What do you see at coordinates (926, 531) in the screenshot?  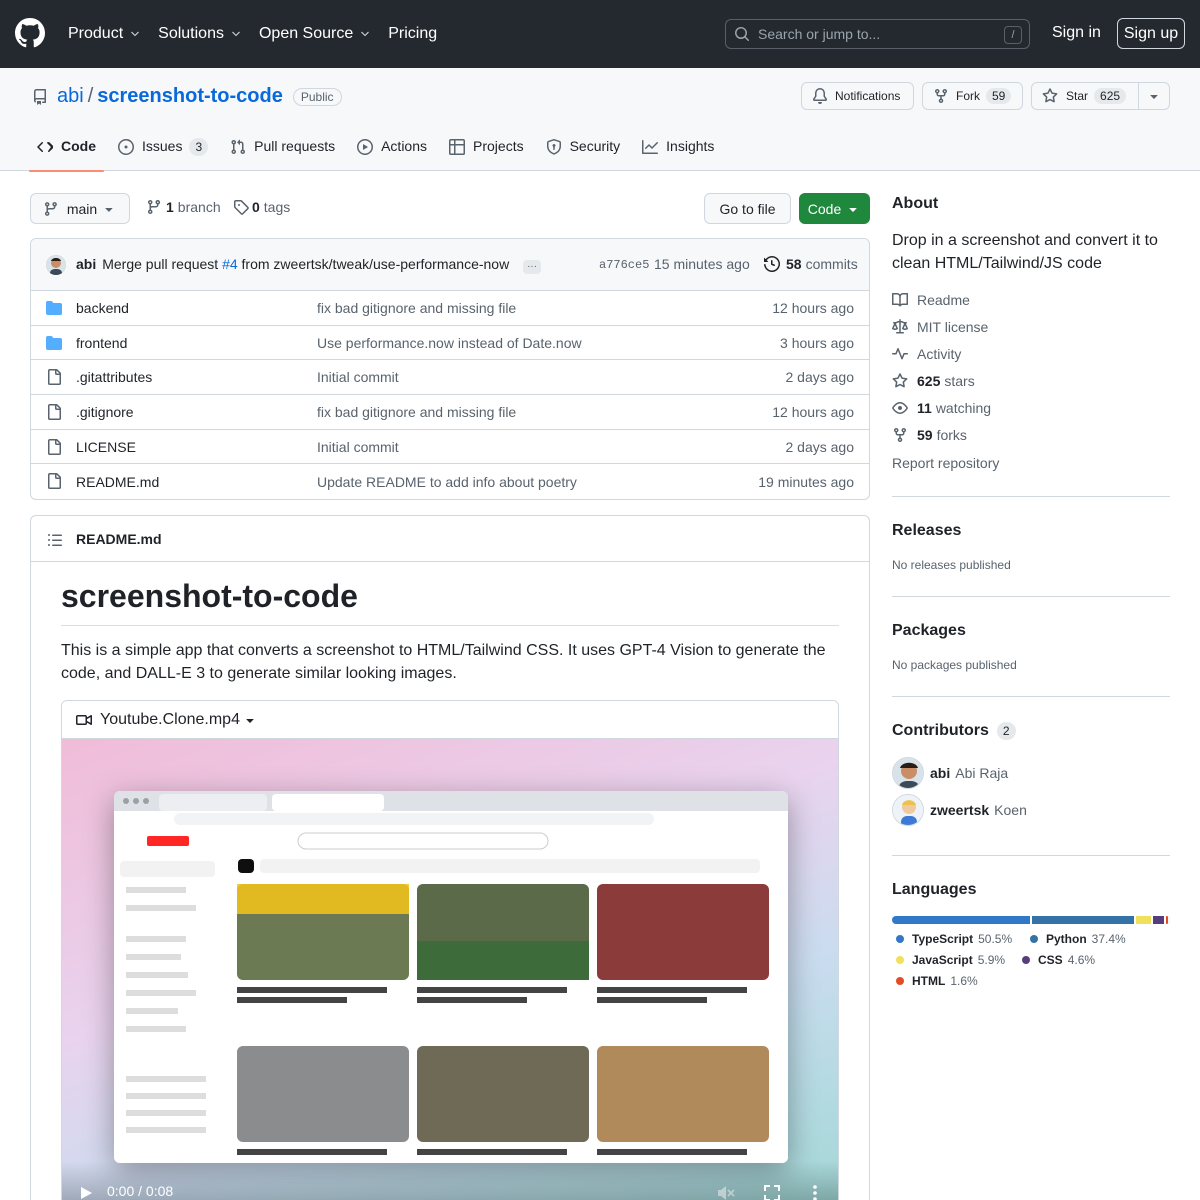 I see `releases-heading: Releases` at bounding box center [926, 531].